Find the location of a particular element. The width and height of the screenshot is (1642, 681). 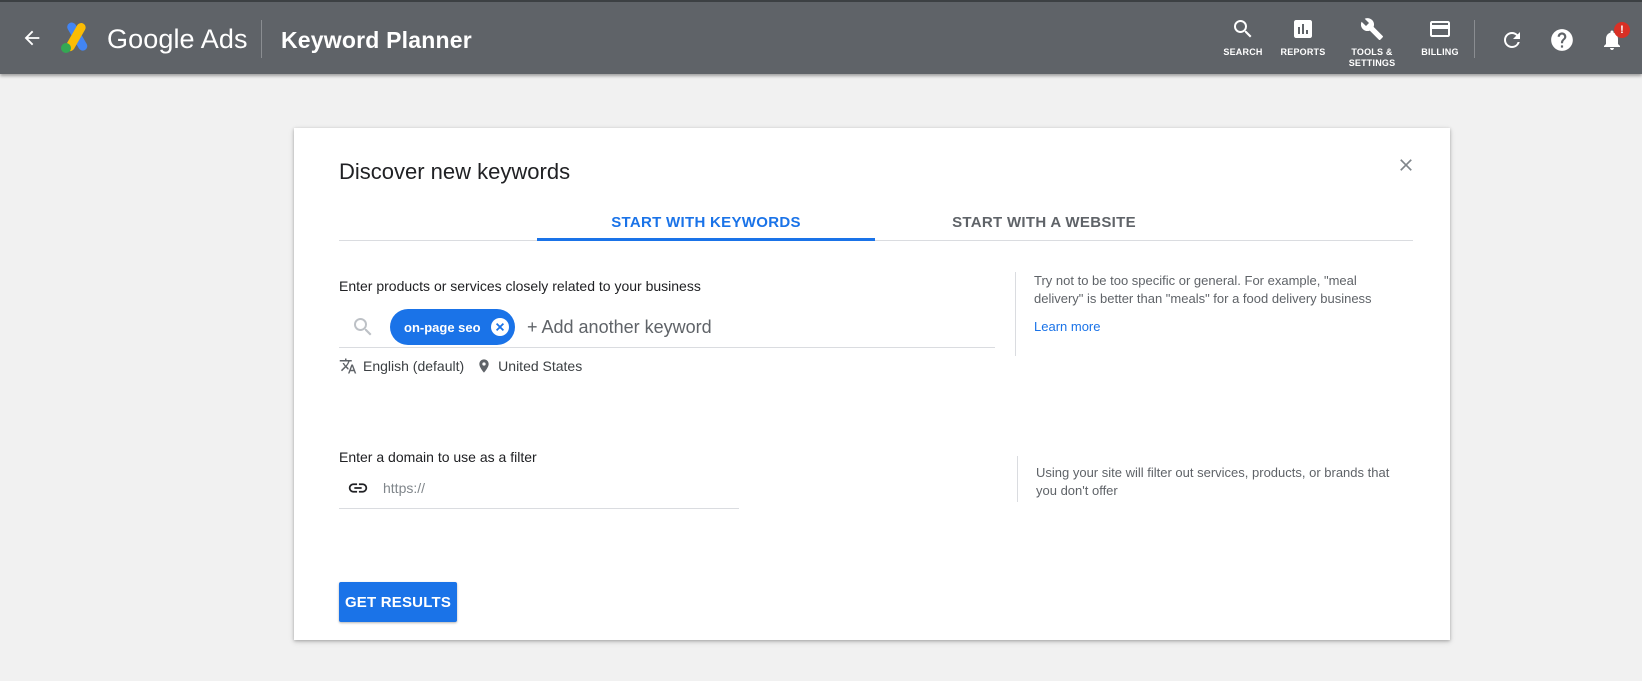

domain-label: Enter a domain to use as a filter is located at coordinates (438, 457).